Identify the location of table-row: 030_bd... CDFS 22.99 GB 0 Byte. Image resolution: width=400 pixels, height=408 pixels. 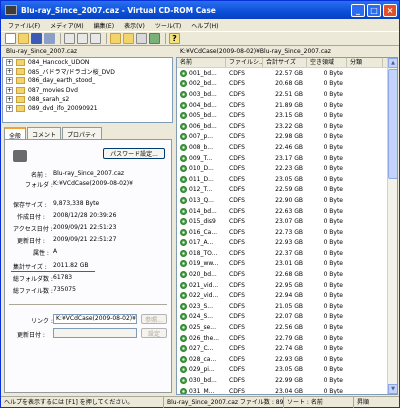
(287, 380).